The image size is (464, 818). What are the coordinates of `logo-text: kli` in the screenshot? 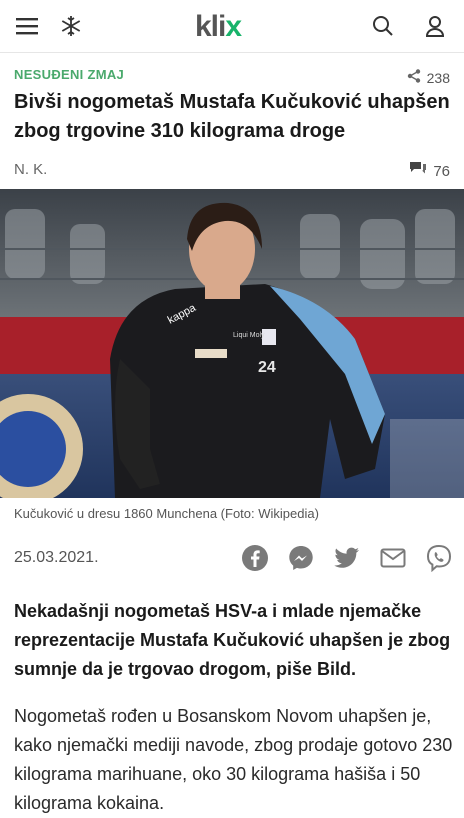 It's located at (210, 26).